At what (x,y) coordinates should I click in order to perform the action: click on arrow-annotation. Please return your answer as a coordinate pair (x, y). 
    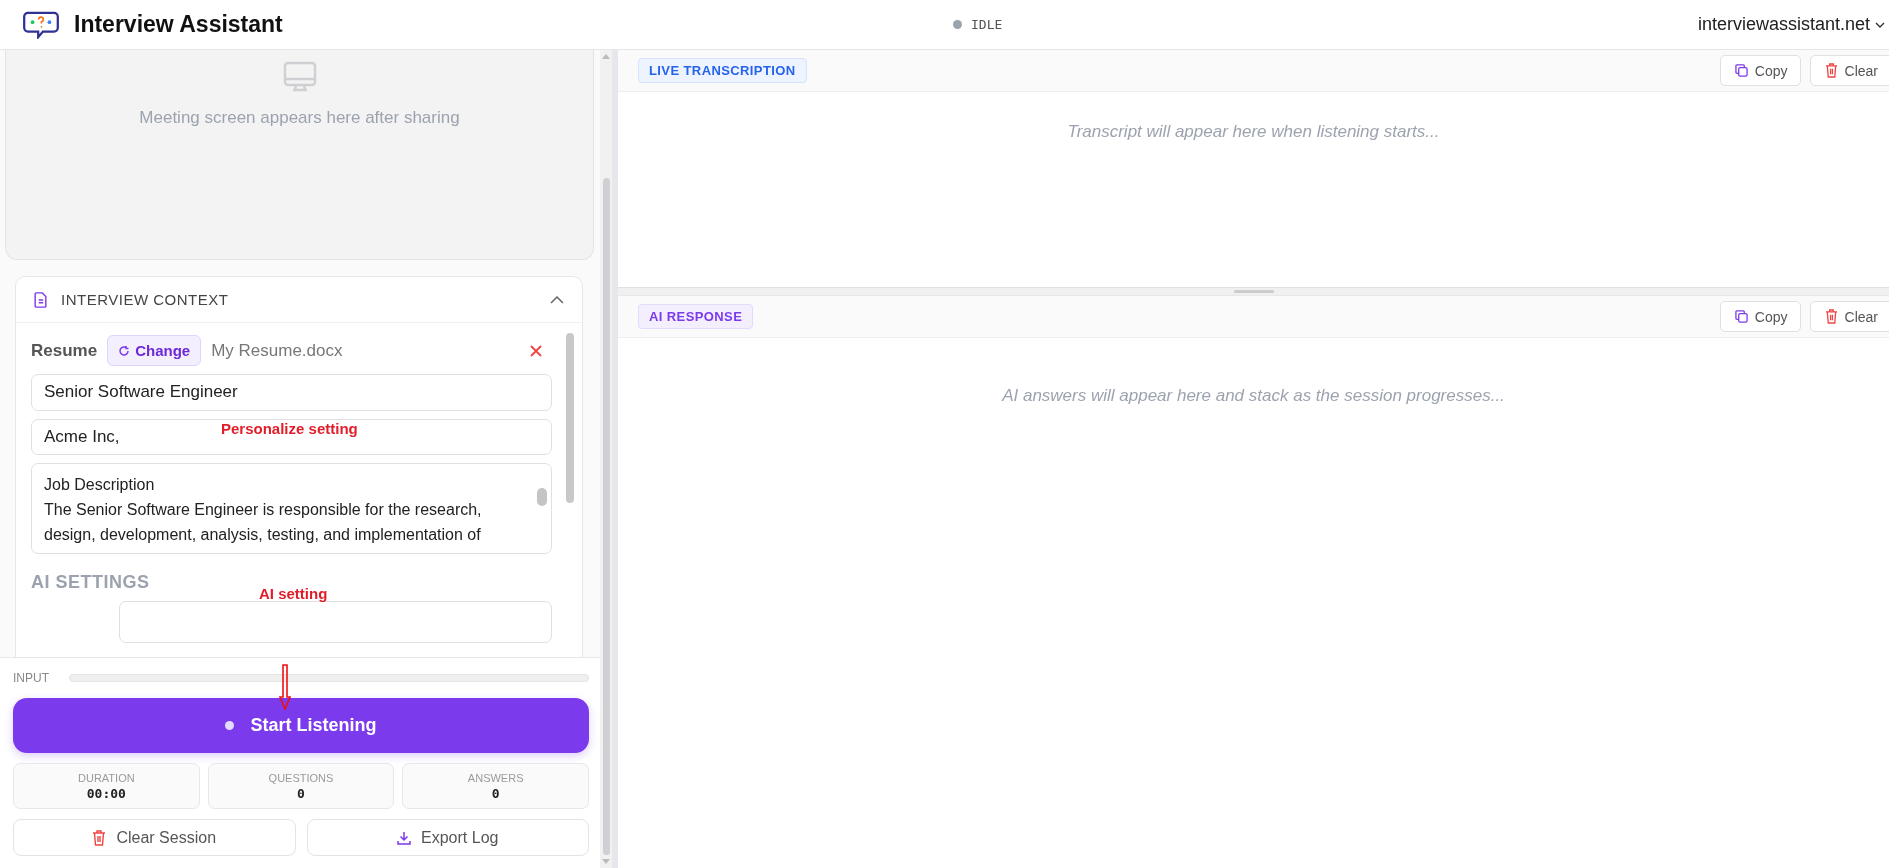
    Looking at the image, I should click on (285, 687).